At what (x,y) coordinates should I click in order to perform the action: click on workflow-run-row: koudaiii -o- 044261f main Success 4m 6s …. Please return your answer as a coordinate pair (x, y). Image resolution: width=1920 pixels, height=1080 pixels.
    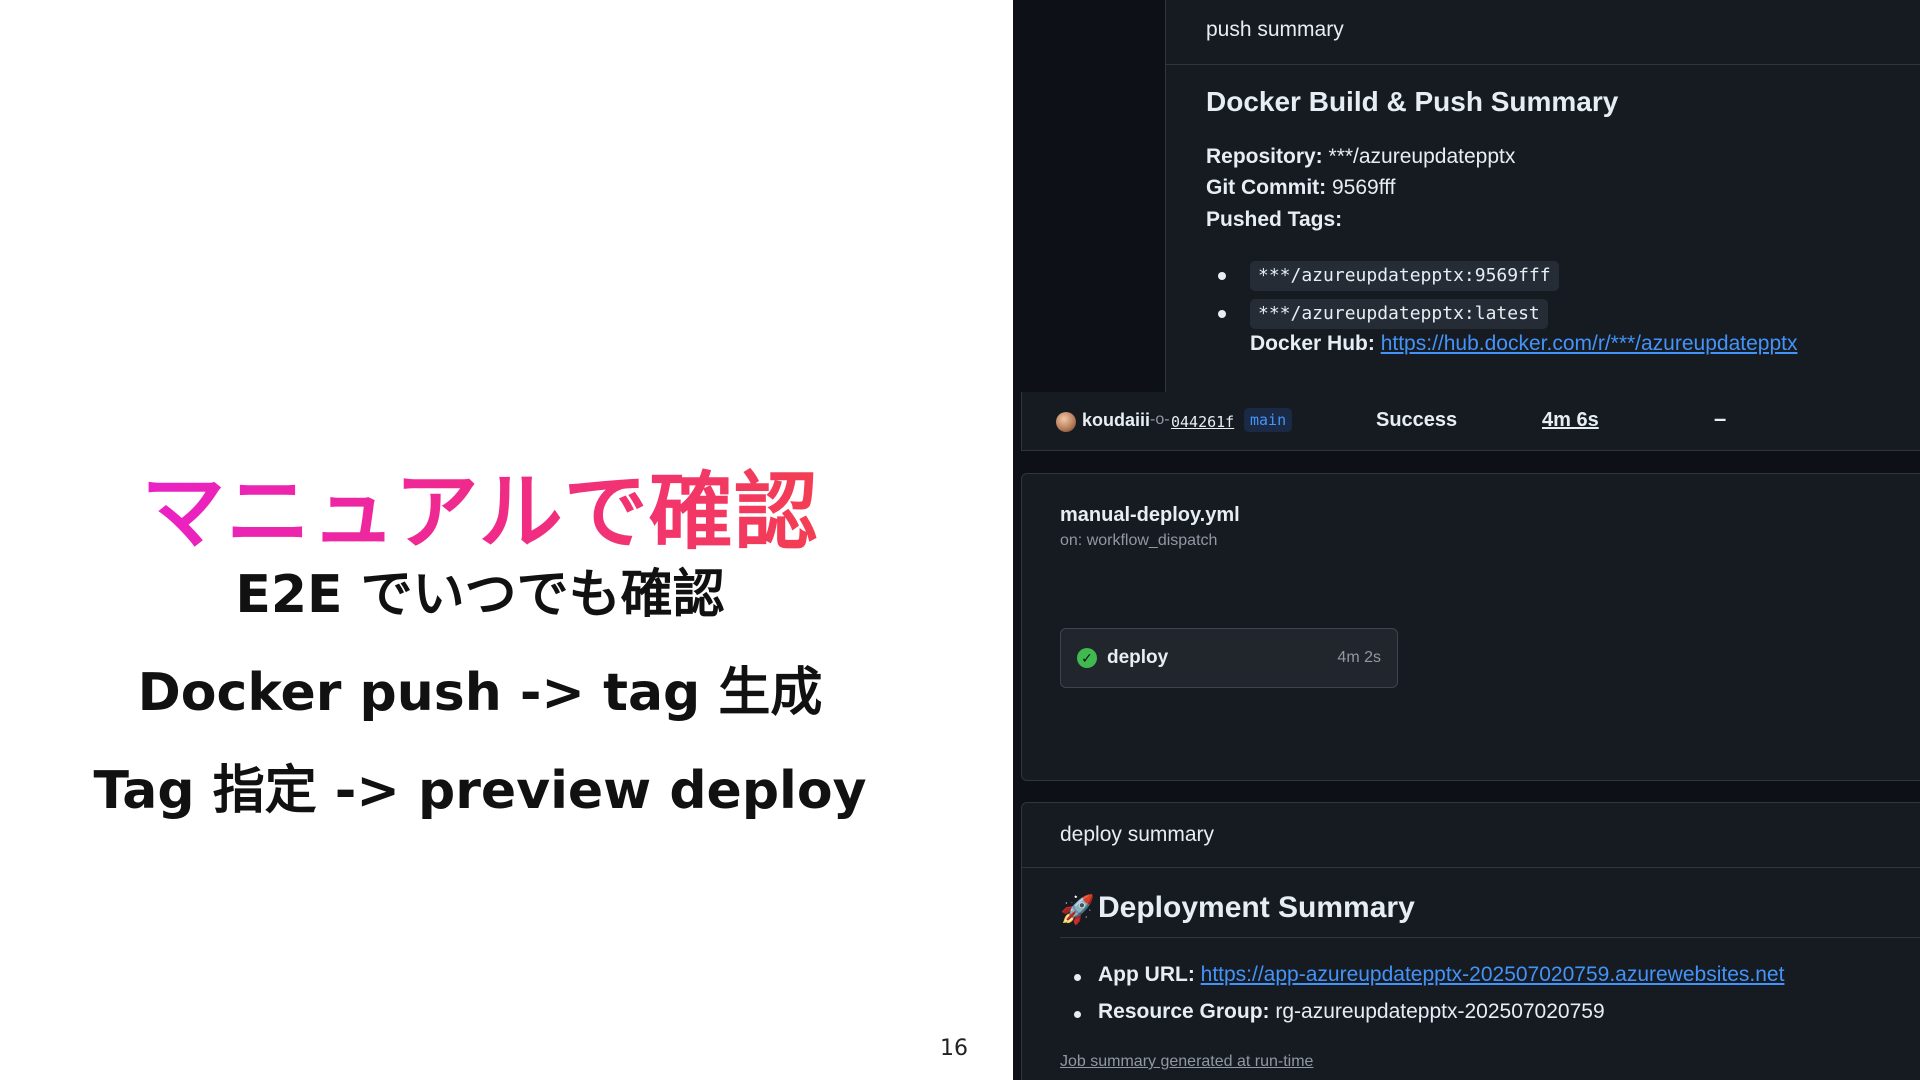
    Looking at the image, I should click on (1466, 422).